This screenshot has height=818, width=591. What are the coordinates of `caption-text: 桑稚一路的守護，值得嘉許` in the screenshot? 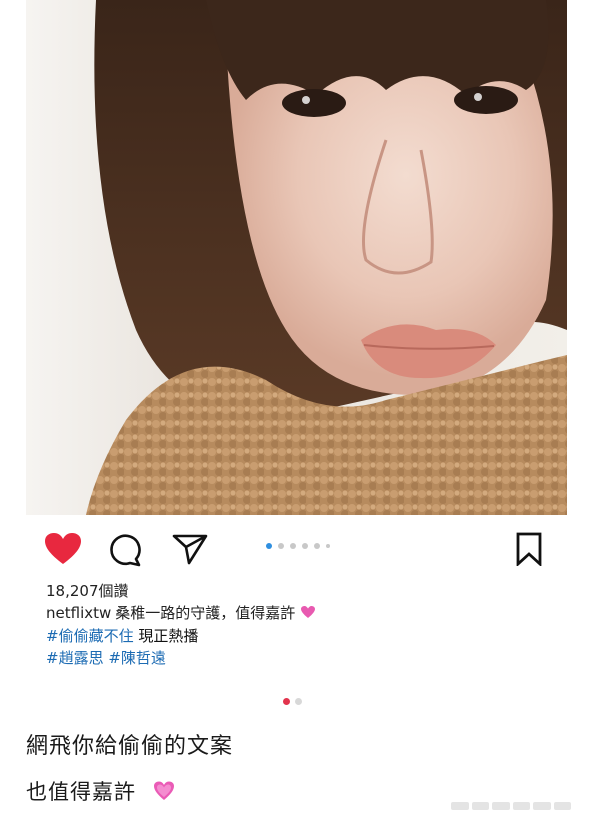 It's located at (205, 613).